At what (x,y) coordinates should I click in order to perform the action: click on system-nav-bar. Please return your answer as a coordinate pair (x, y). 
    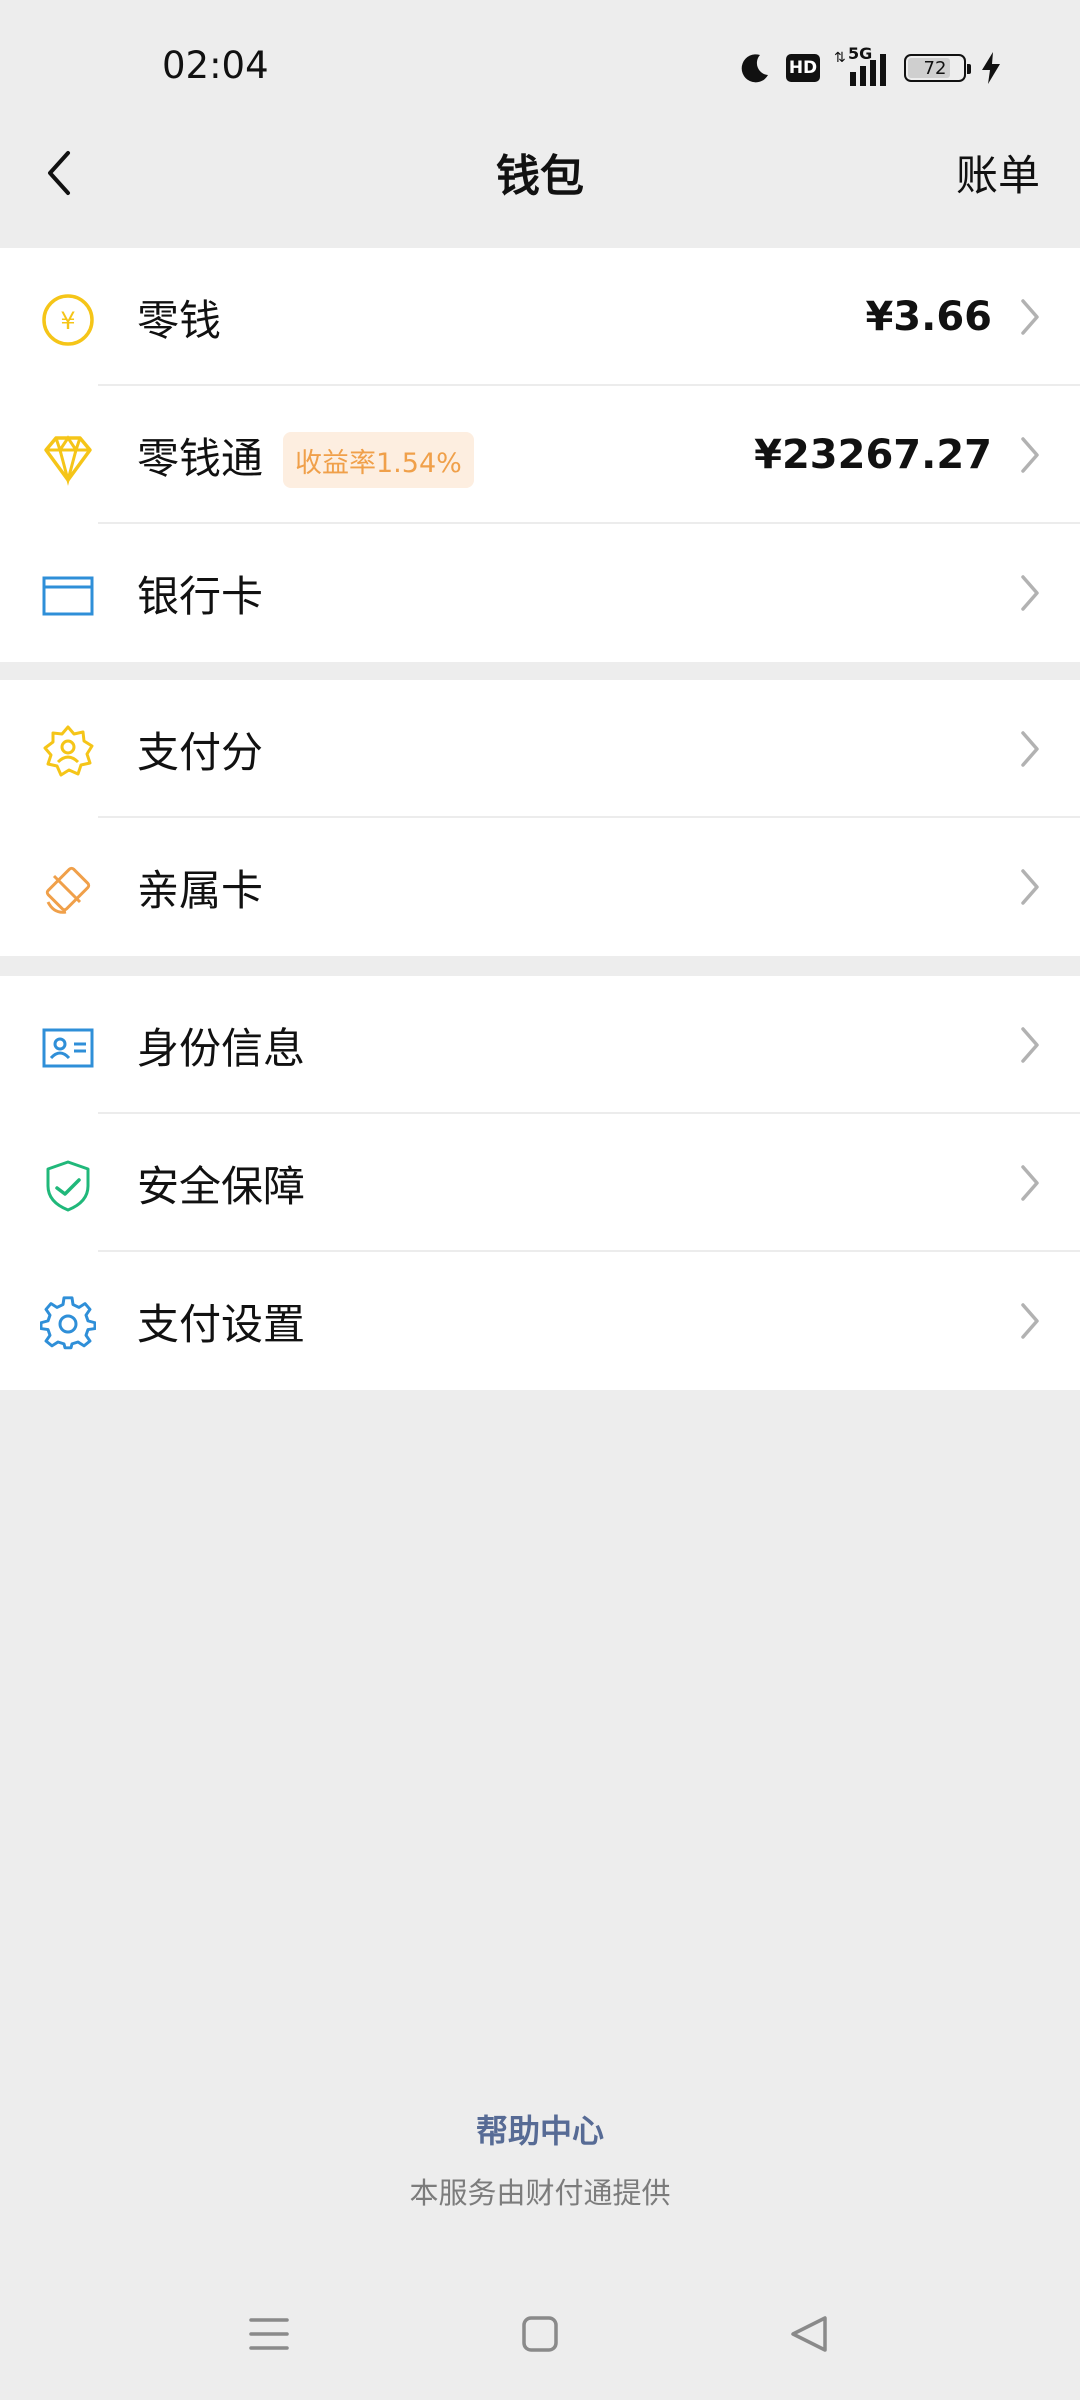
    Looking at the image, I should click on (540, 2330).